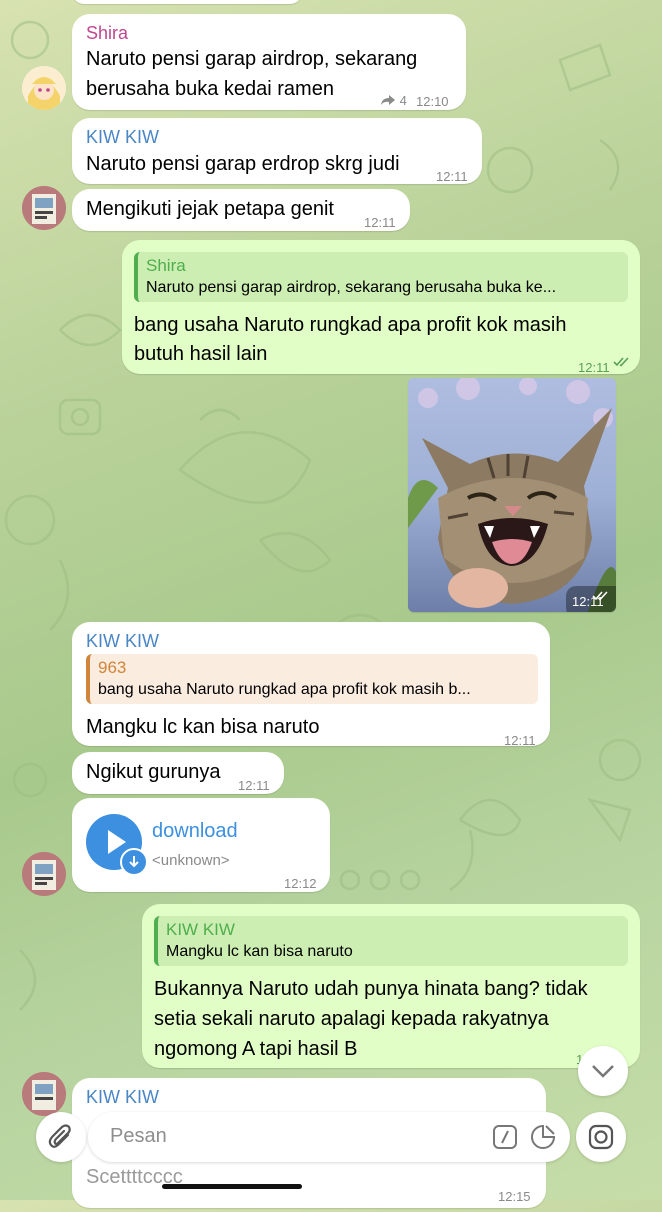  I want to click on reply-sender: KIW KIW, so click(200, 929).